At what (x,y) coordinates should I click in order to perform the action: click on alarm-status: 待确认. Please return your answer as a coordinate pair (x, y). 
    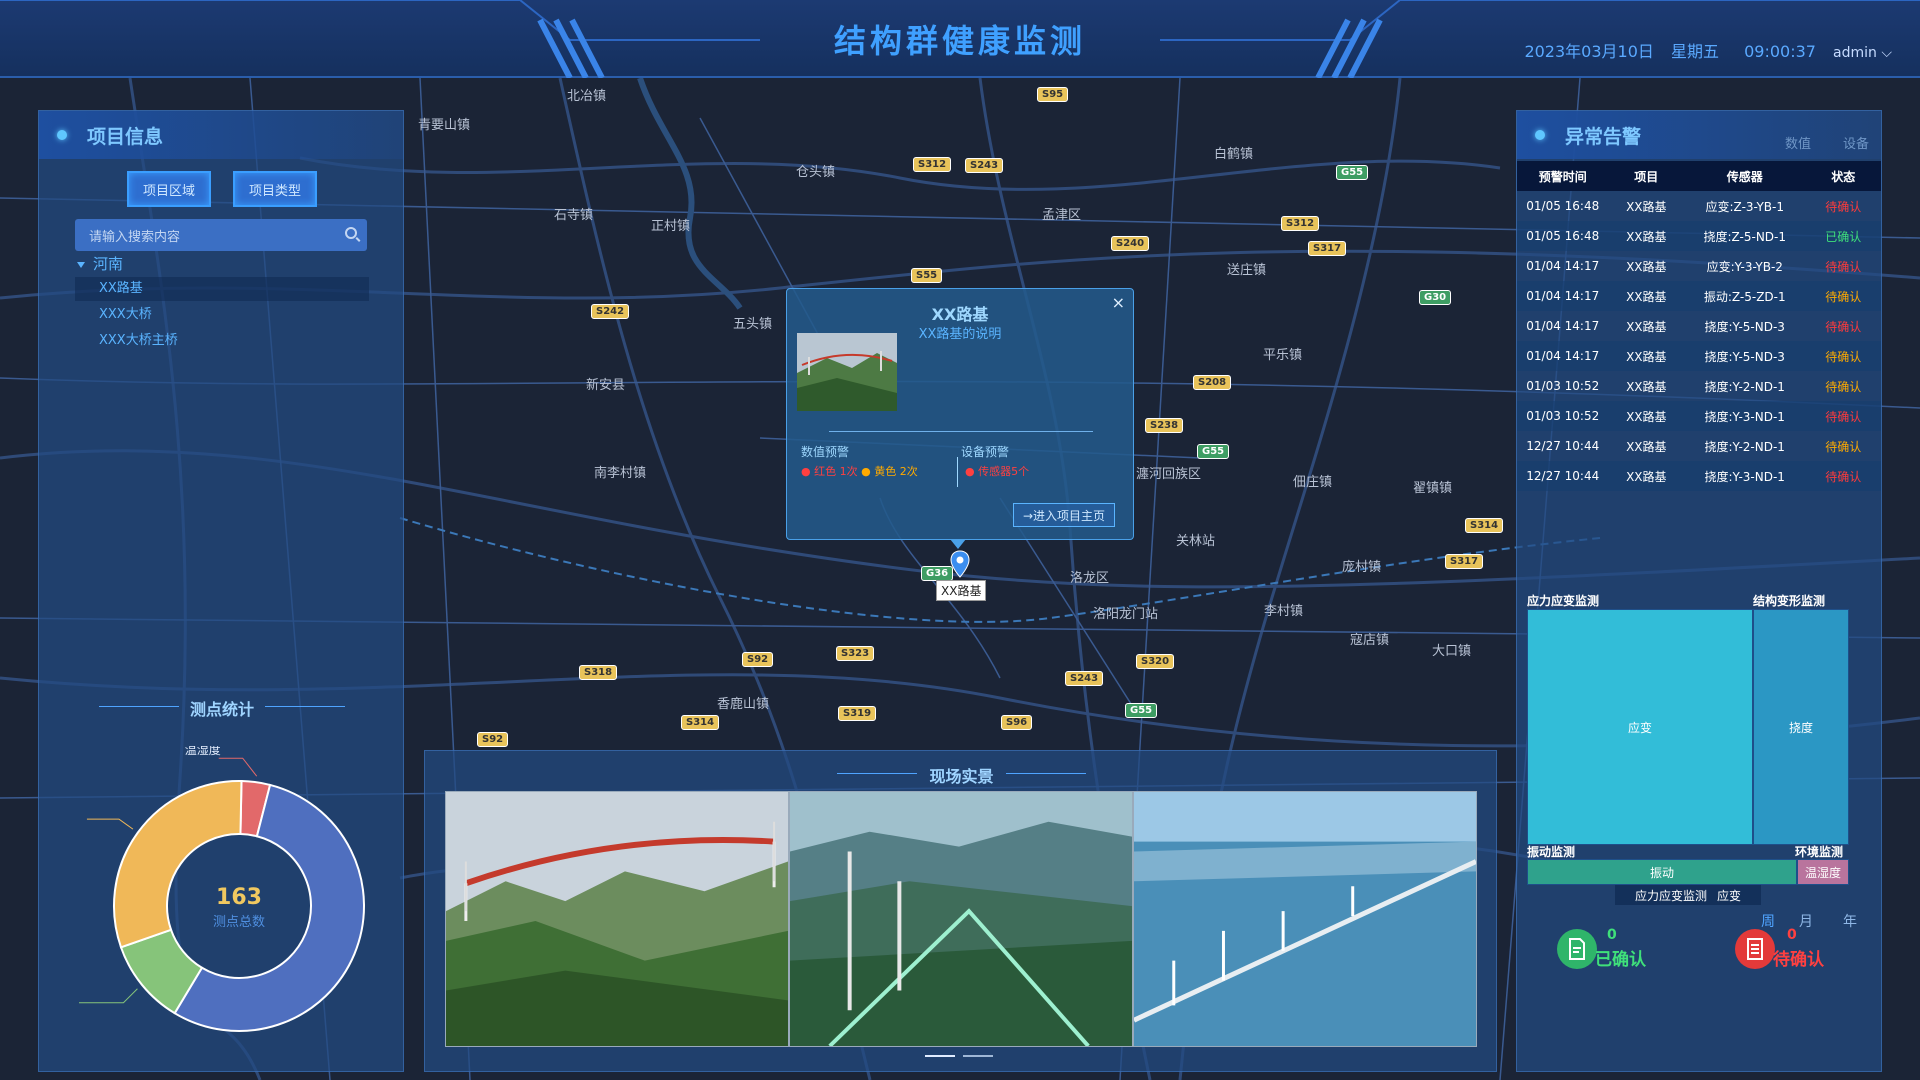
    Looking at the image, I should click on (1843, 266).